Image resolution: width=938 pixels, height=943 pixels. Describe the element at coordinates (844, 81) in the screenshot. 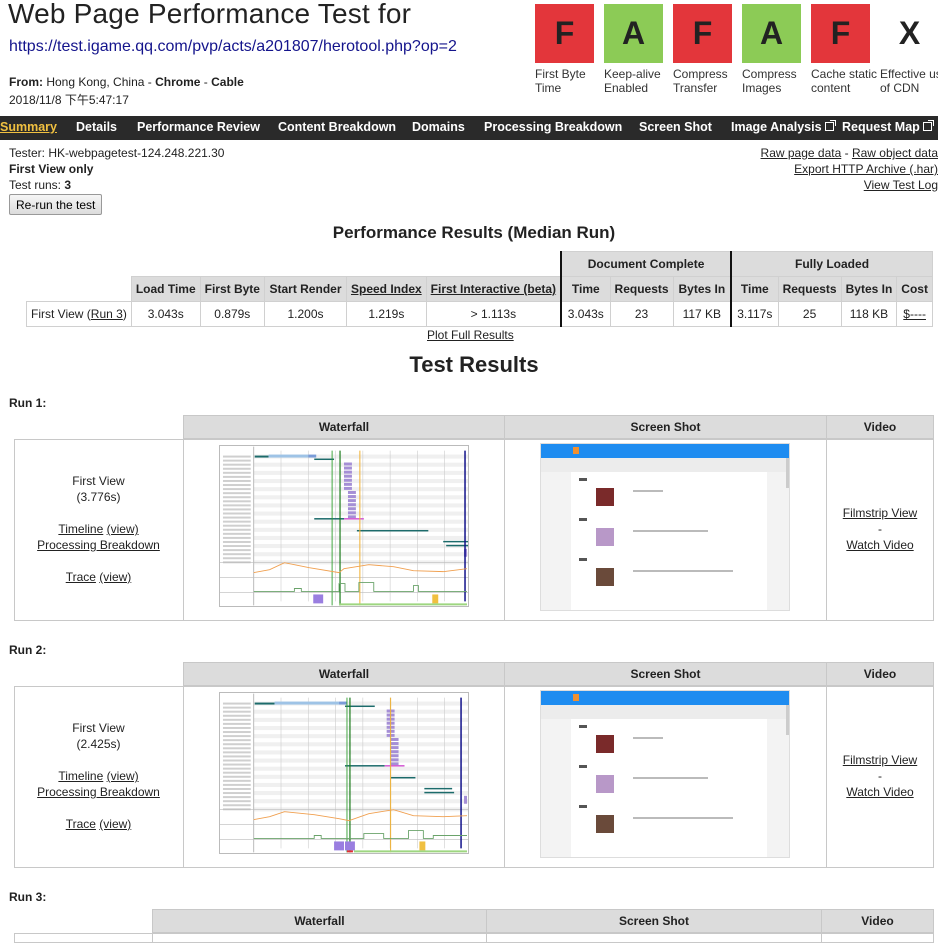

I see `grade-label-cache-static-content: Cache static content` at that location.